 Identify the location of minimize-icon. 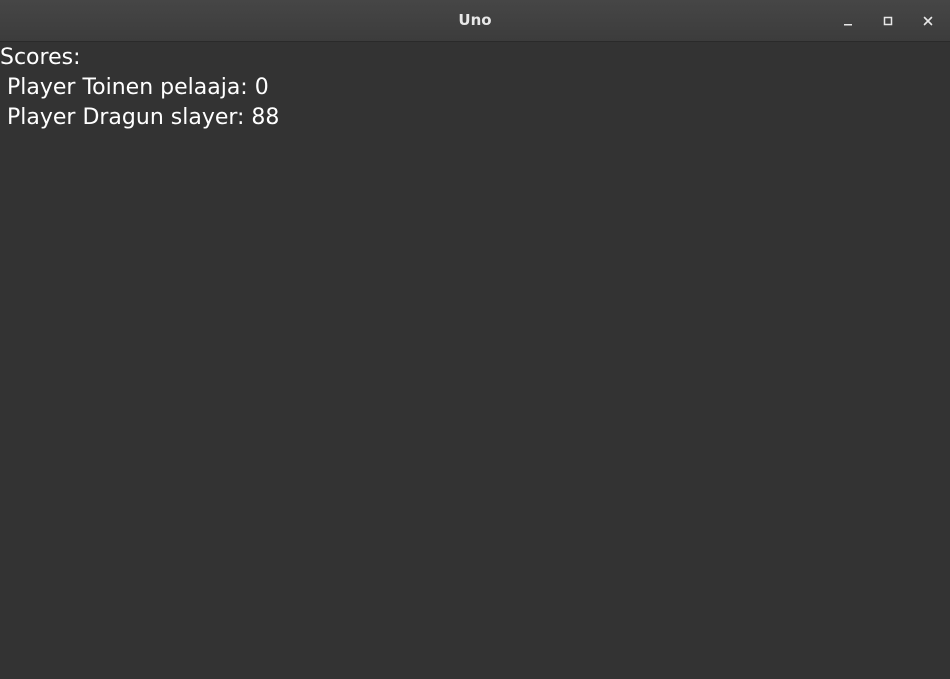
(848, 21).